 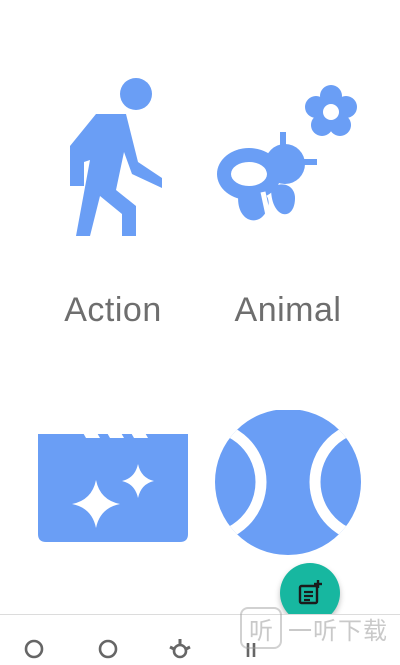 I want to click on bee-flower-icon, so click(x=288, y=155).